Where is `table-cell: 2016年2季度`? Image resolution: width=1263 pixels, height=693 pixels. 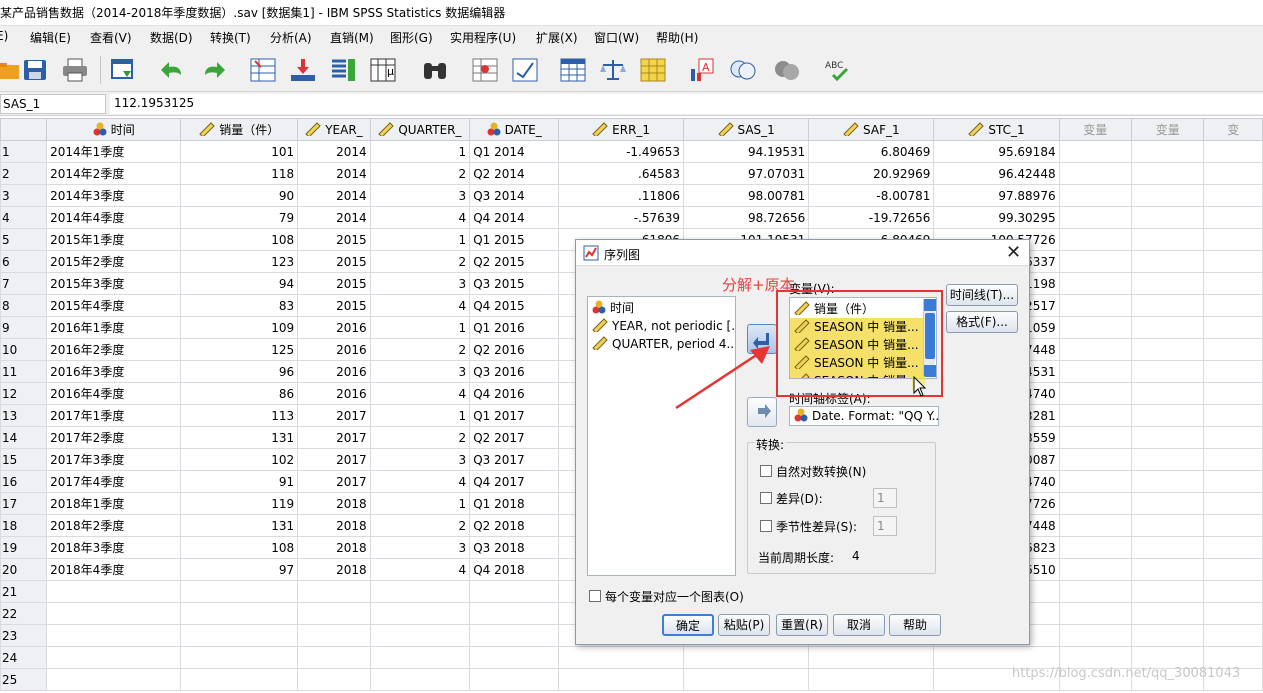
table-cell: 2016年2季度 is located at coordinates (114, 349).